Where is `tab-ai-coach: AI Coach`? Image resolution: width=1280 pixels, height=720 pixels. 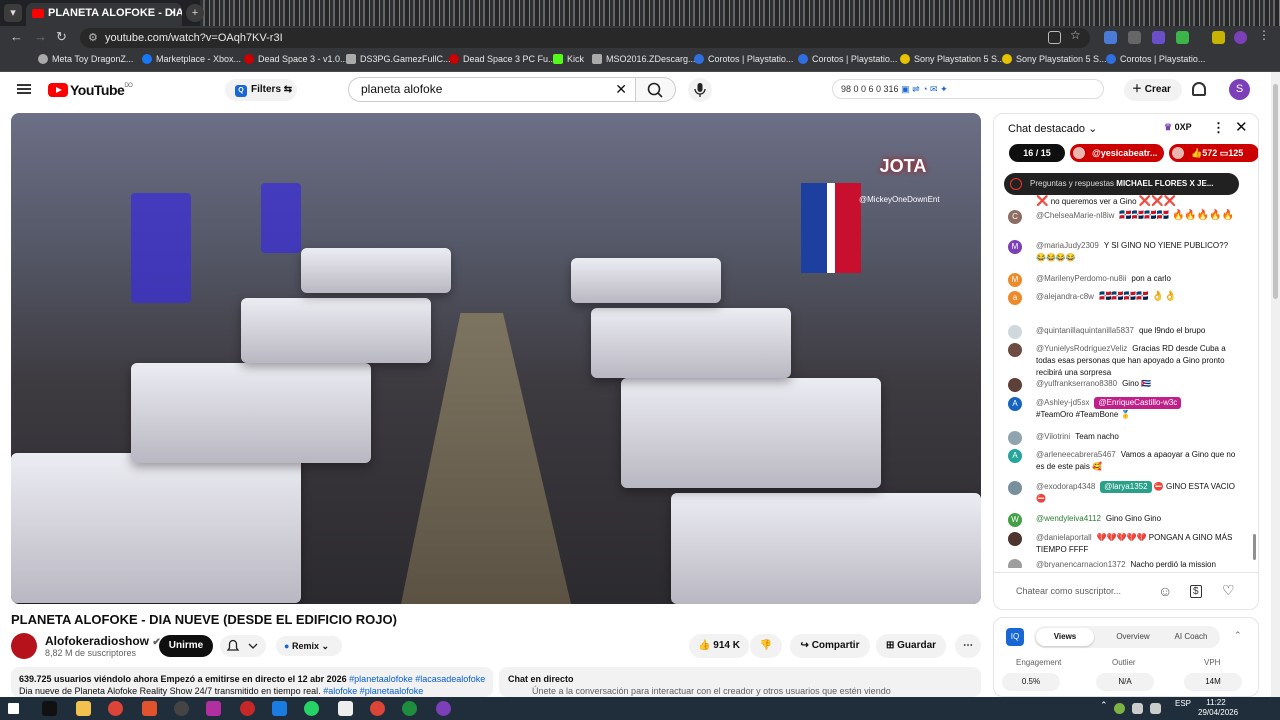 tab-ai-coach: AI Coach is located at coordinates (1191, 637).